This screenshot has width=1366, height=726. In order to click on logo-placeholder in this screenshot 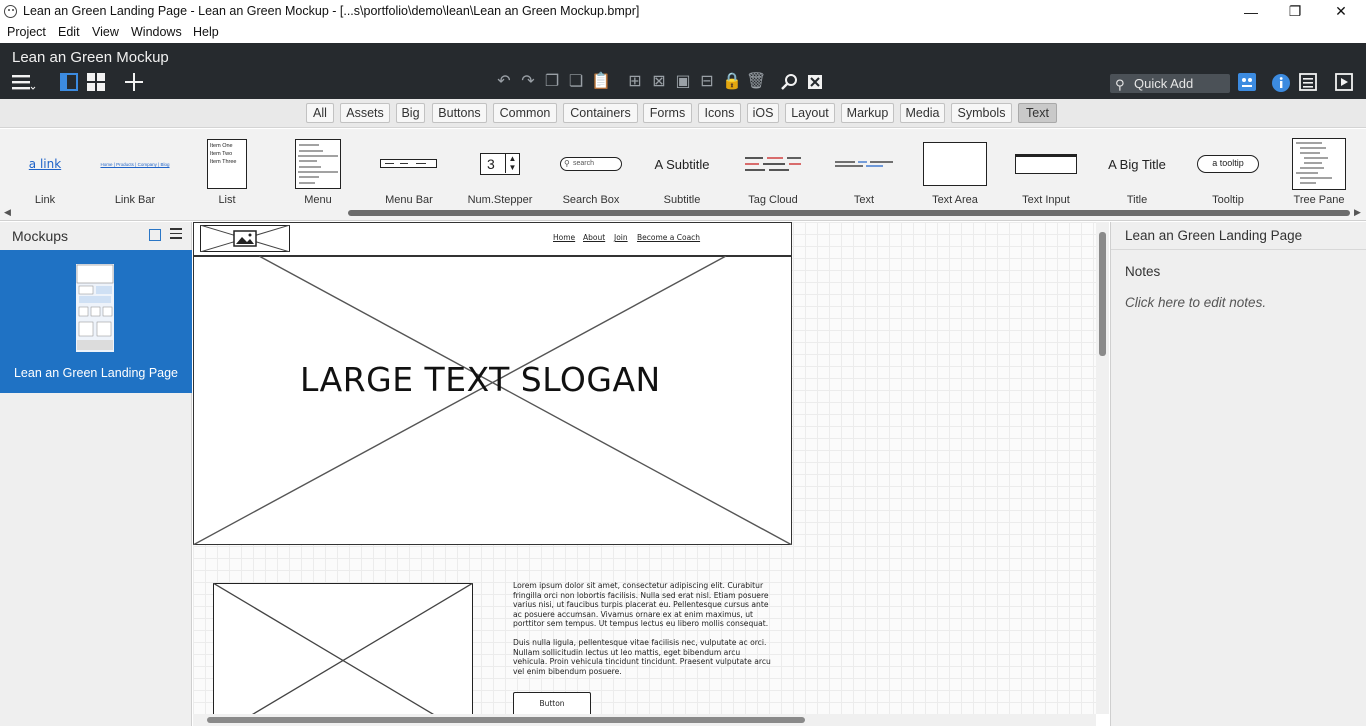, I will do `click(245, 238)`.